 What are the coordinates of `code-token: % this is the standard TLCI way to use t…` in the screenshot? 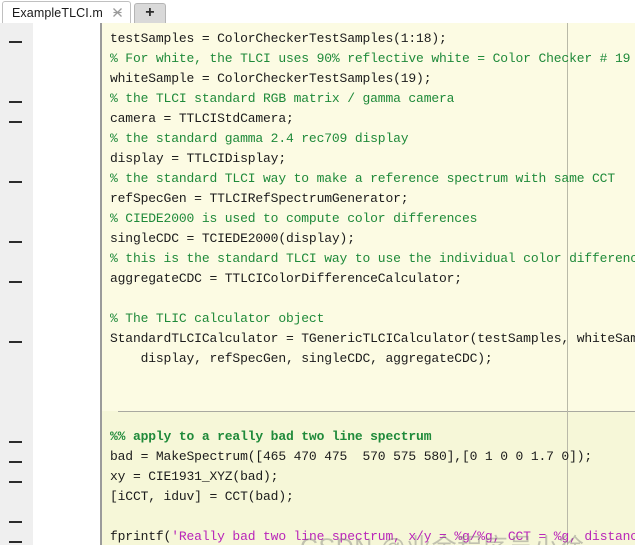 It's located at (372, 258).